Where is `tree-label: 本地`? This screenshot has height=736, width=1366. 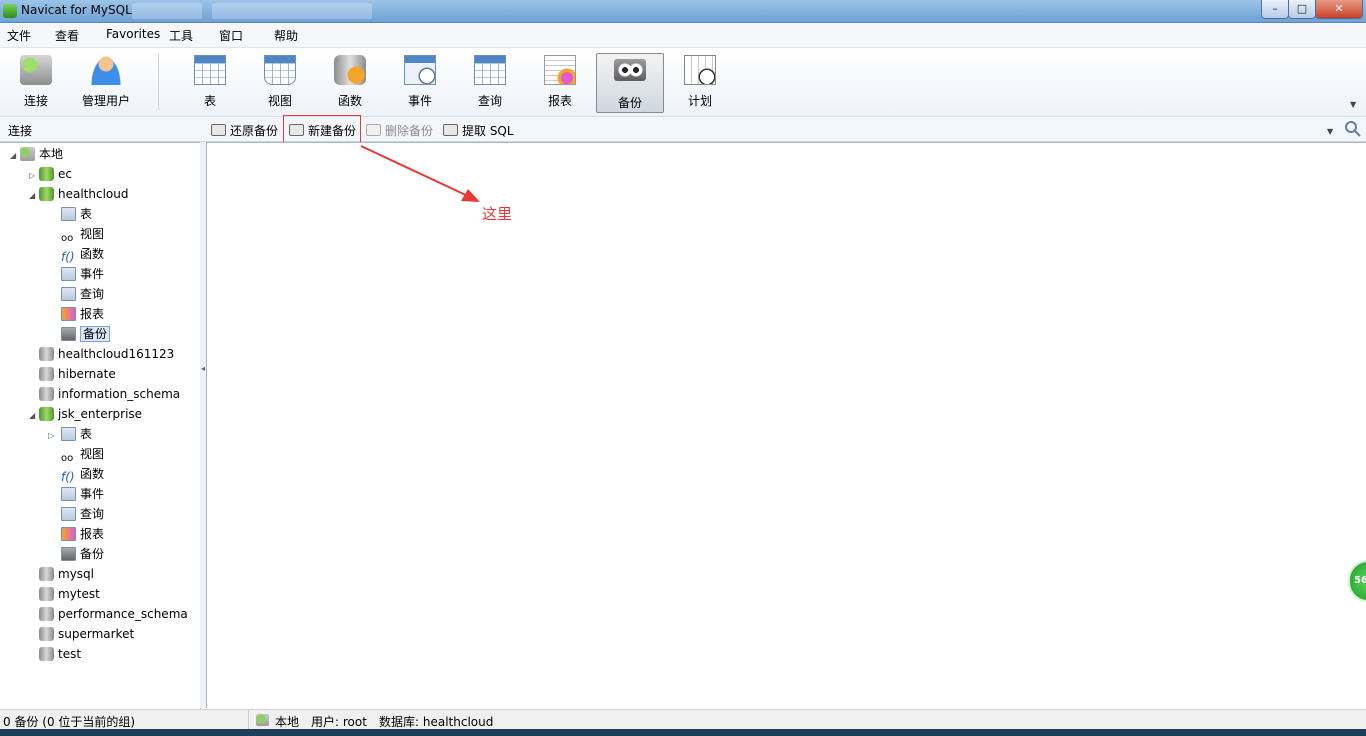 tree-label: 本地 is located at coordinates (51, 154).